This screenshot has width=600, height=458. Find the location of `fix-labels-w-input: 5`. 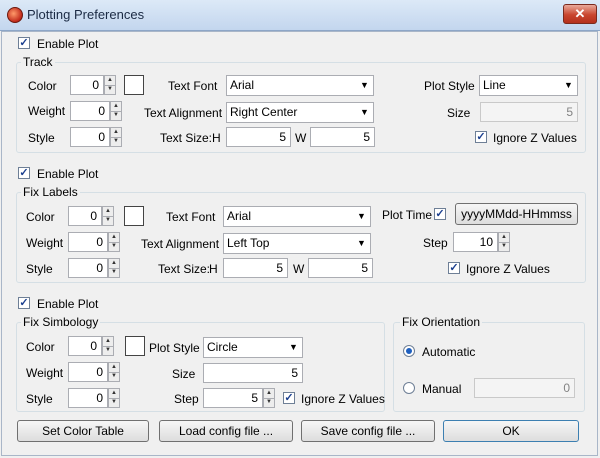

fix-labels-w-input: 5 is located at coordinates (340, 268).